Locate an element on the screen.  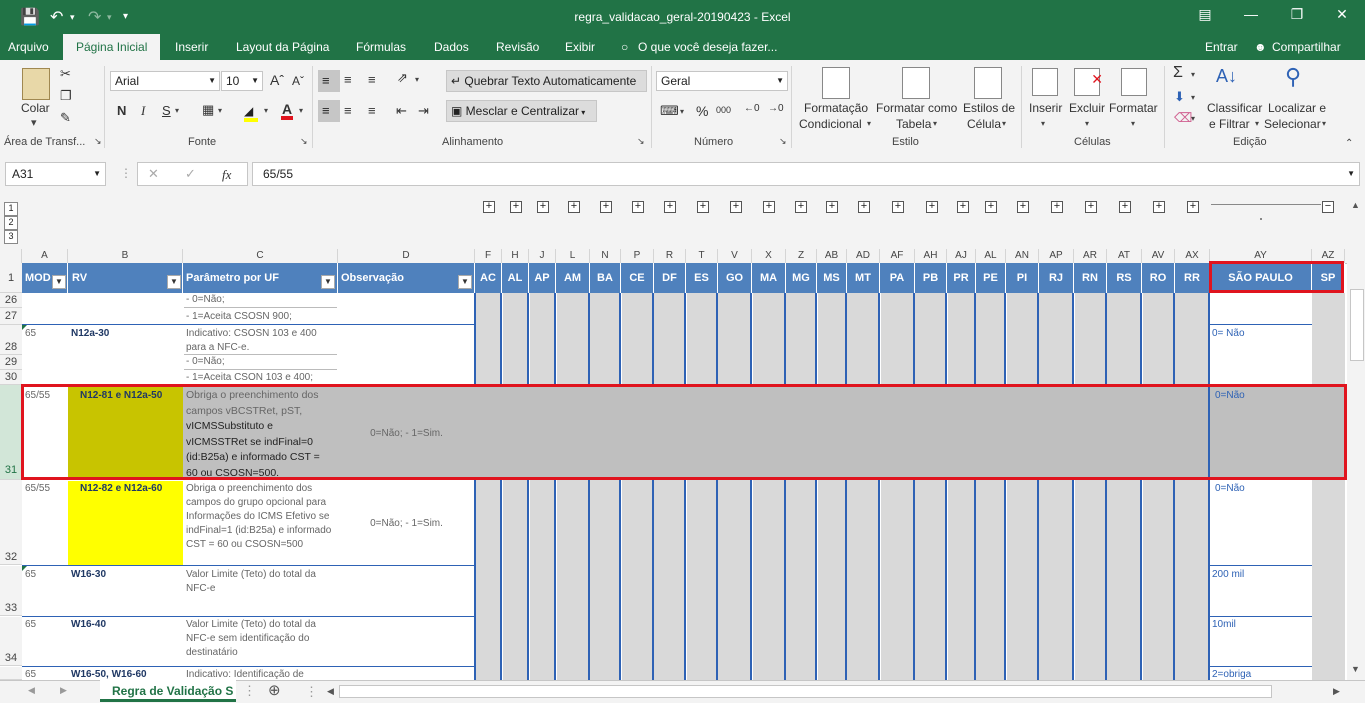
param-cell: Valor Limite (Teto) do total da NFC-e is located at coordinates (261, 591).